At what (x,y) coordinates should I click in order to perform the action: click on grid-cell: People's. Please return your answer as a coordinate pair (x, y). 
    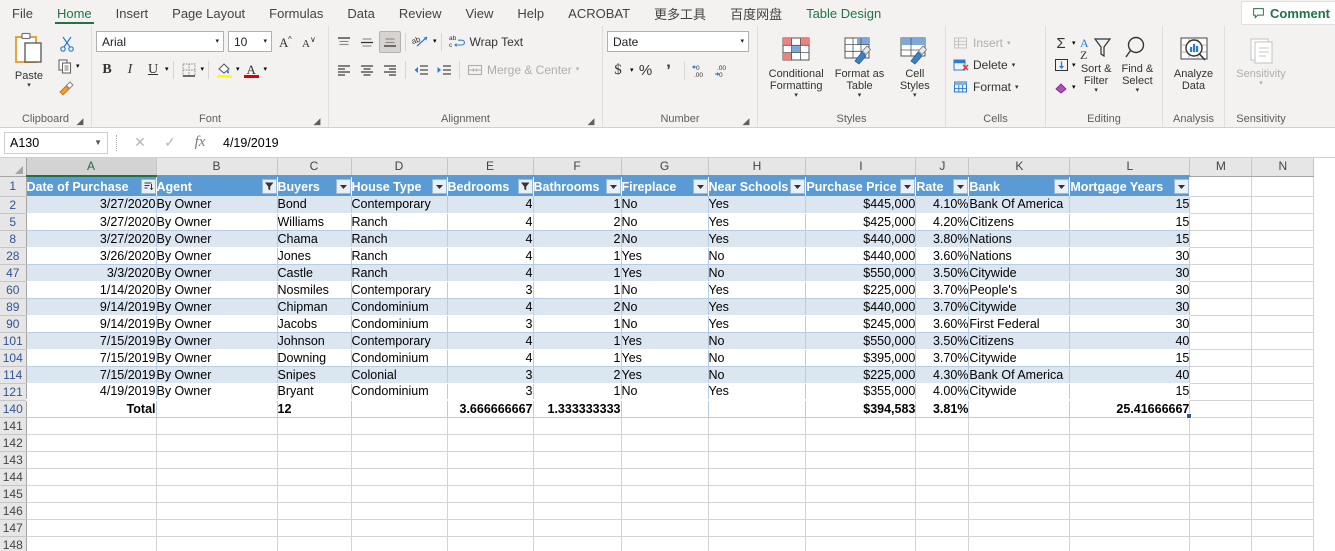
    Looking at the image, I should click on (1019, 290).